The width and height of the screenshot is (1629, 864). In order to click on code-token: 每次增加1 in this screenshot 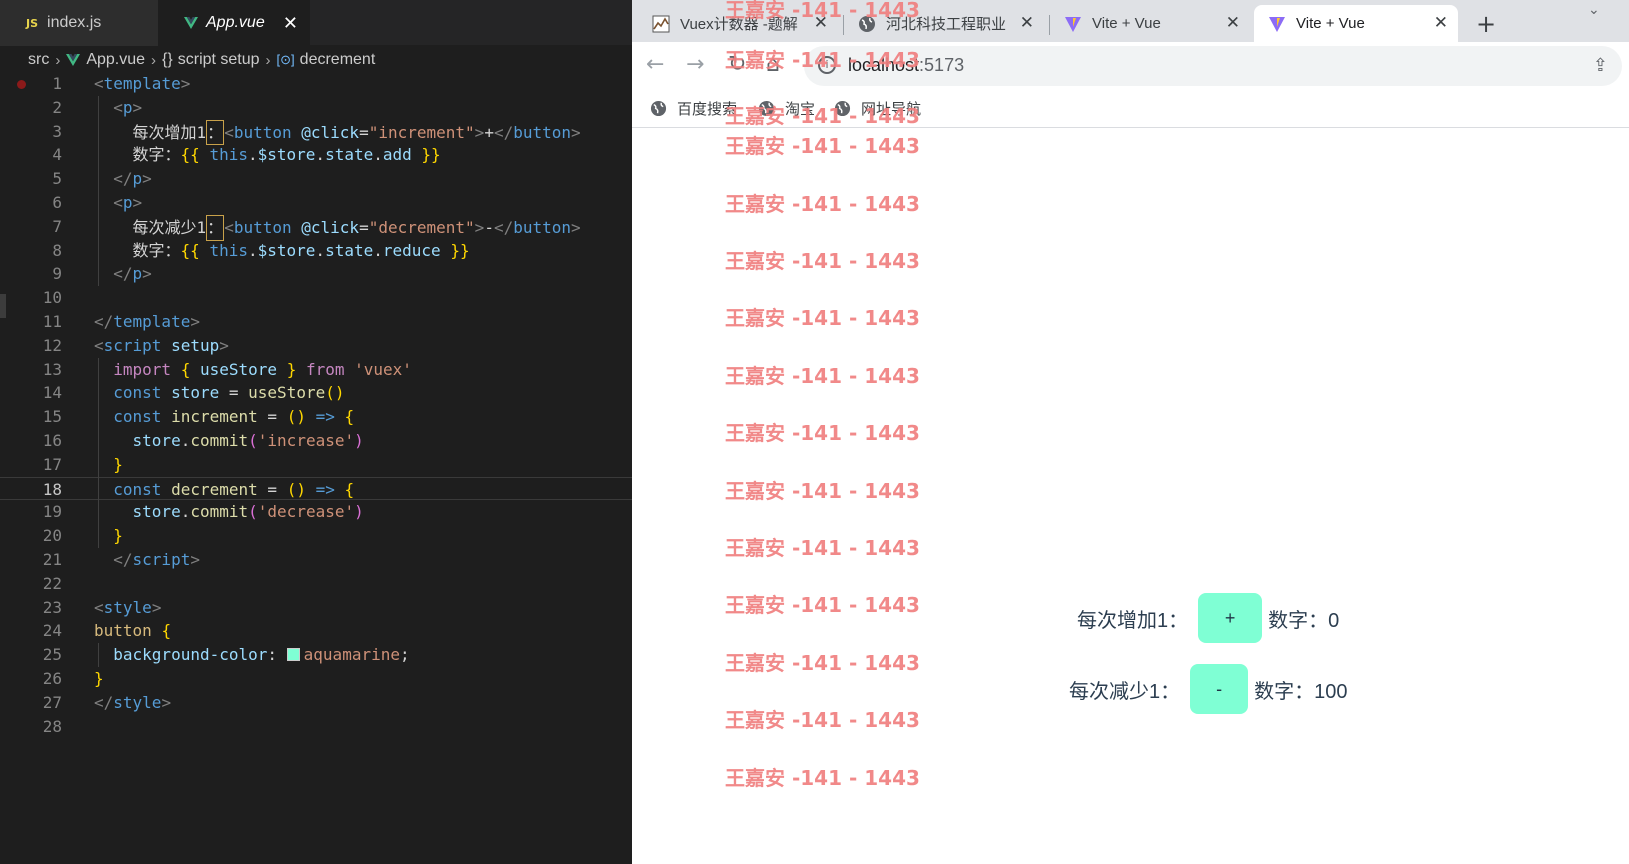, I will do `click(150, 132)`.